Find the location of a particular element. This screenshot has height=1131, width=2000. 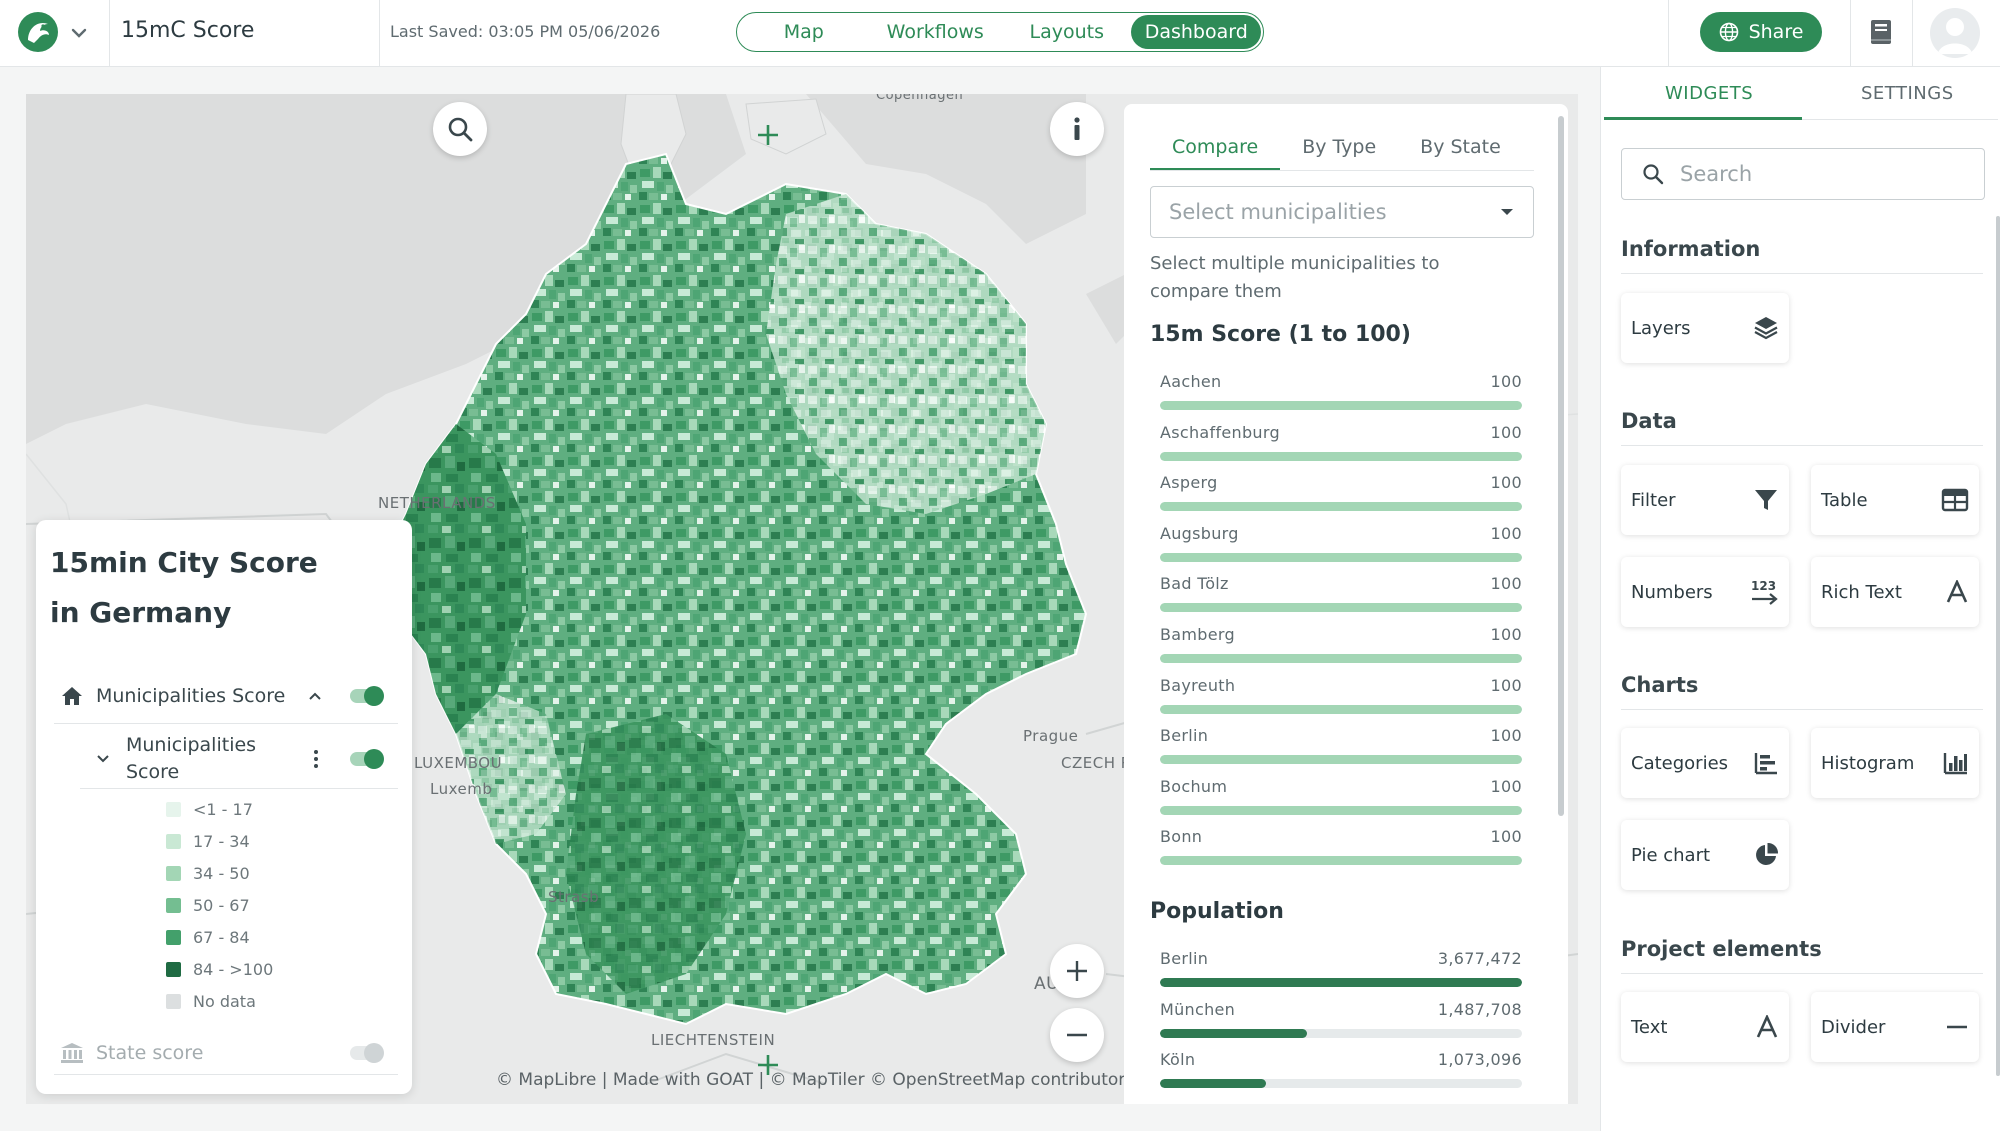

bar-labels: Aschaffenburg 100 is located at coordinates (1341, 432).